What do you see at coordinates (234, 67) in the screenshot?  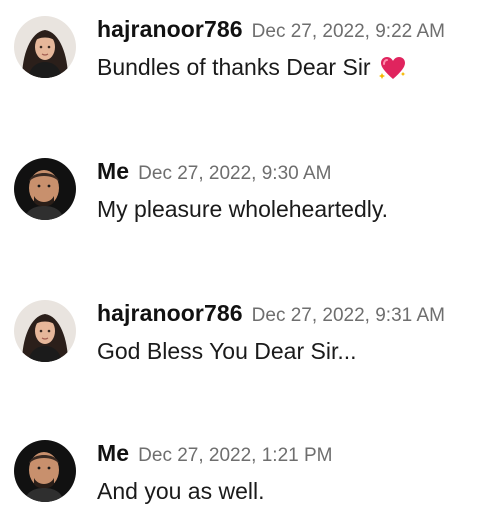 I see `message-body: Bundles of thanks Dear Sir` at bounding box center [234, 67].